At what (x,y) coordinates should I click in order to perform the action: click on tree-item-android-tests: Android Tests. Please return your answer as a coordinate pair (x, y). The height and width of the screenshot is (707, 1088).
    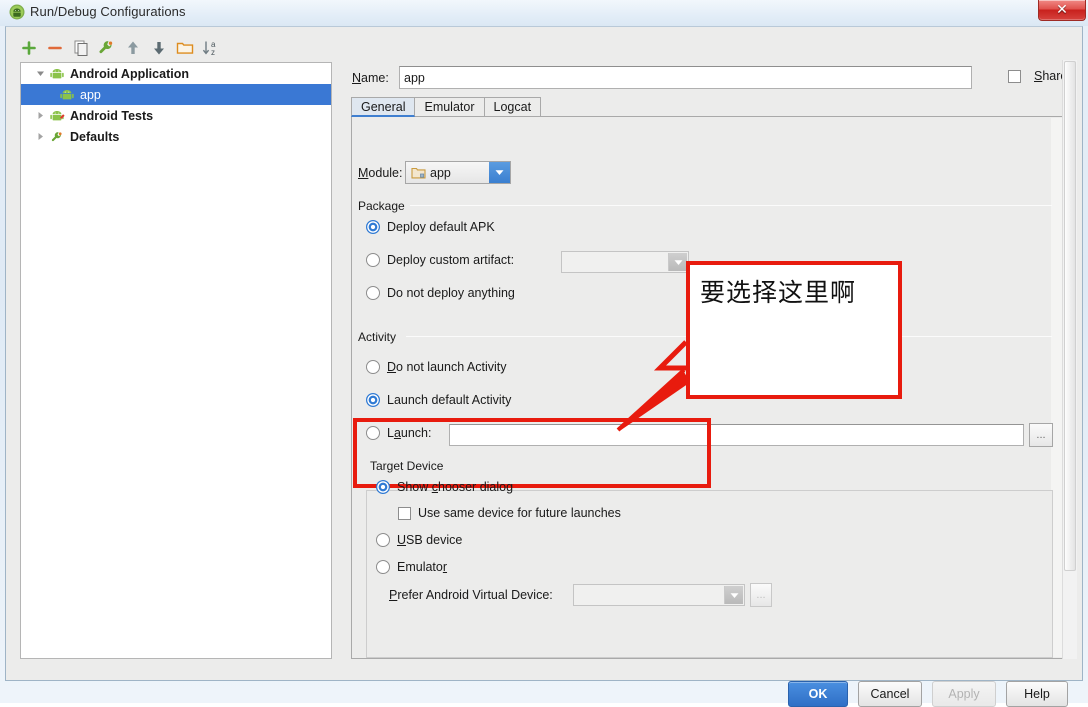
    Looking at the image, I should click on (176, 115).